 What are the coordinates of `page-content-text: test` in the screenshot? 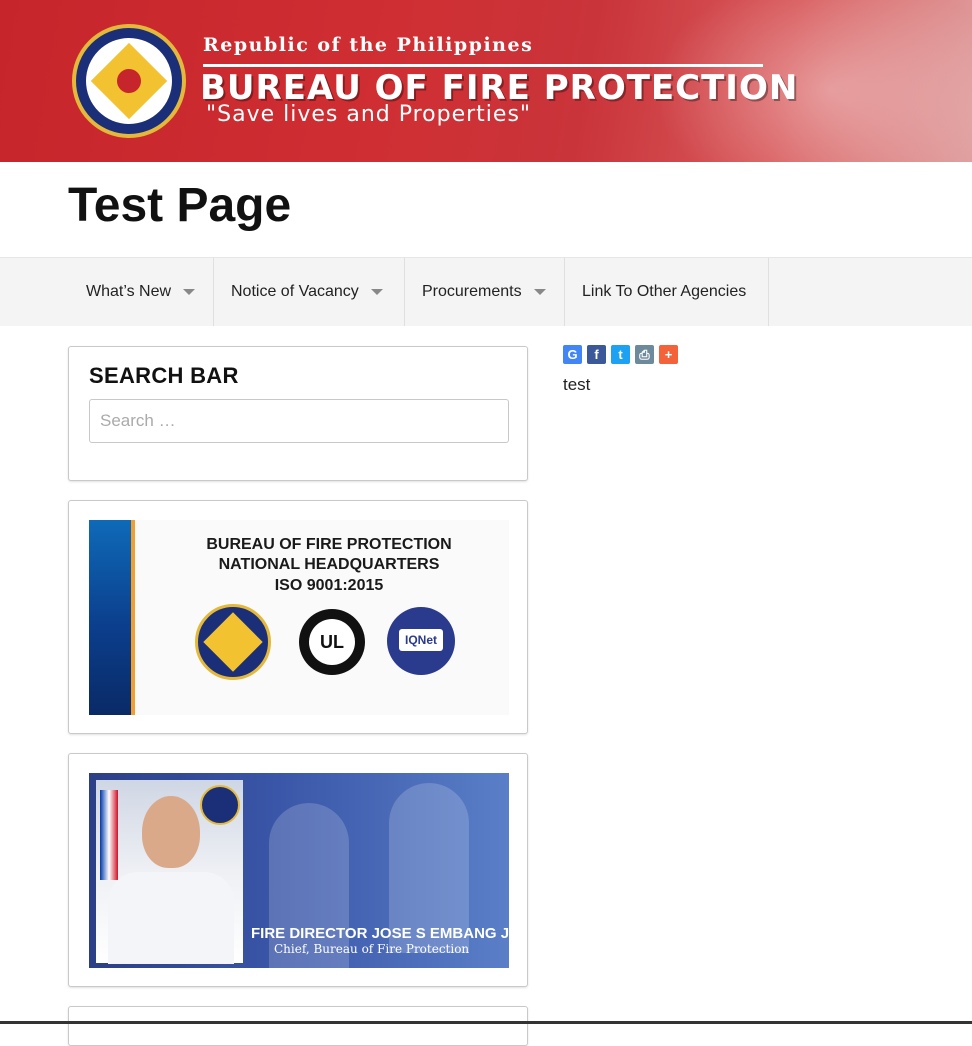 It's located at (577, 384).